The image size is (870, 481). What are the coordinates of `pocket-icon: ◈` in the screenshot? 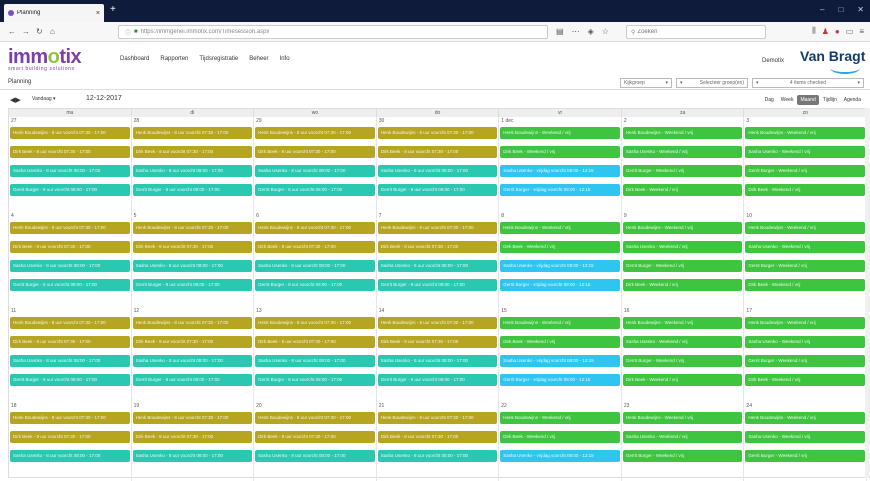 It's located at (591, 31).